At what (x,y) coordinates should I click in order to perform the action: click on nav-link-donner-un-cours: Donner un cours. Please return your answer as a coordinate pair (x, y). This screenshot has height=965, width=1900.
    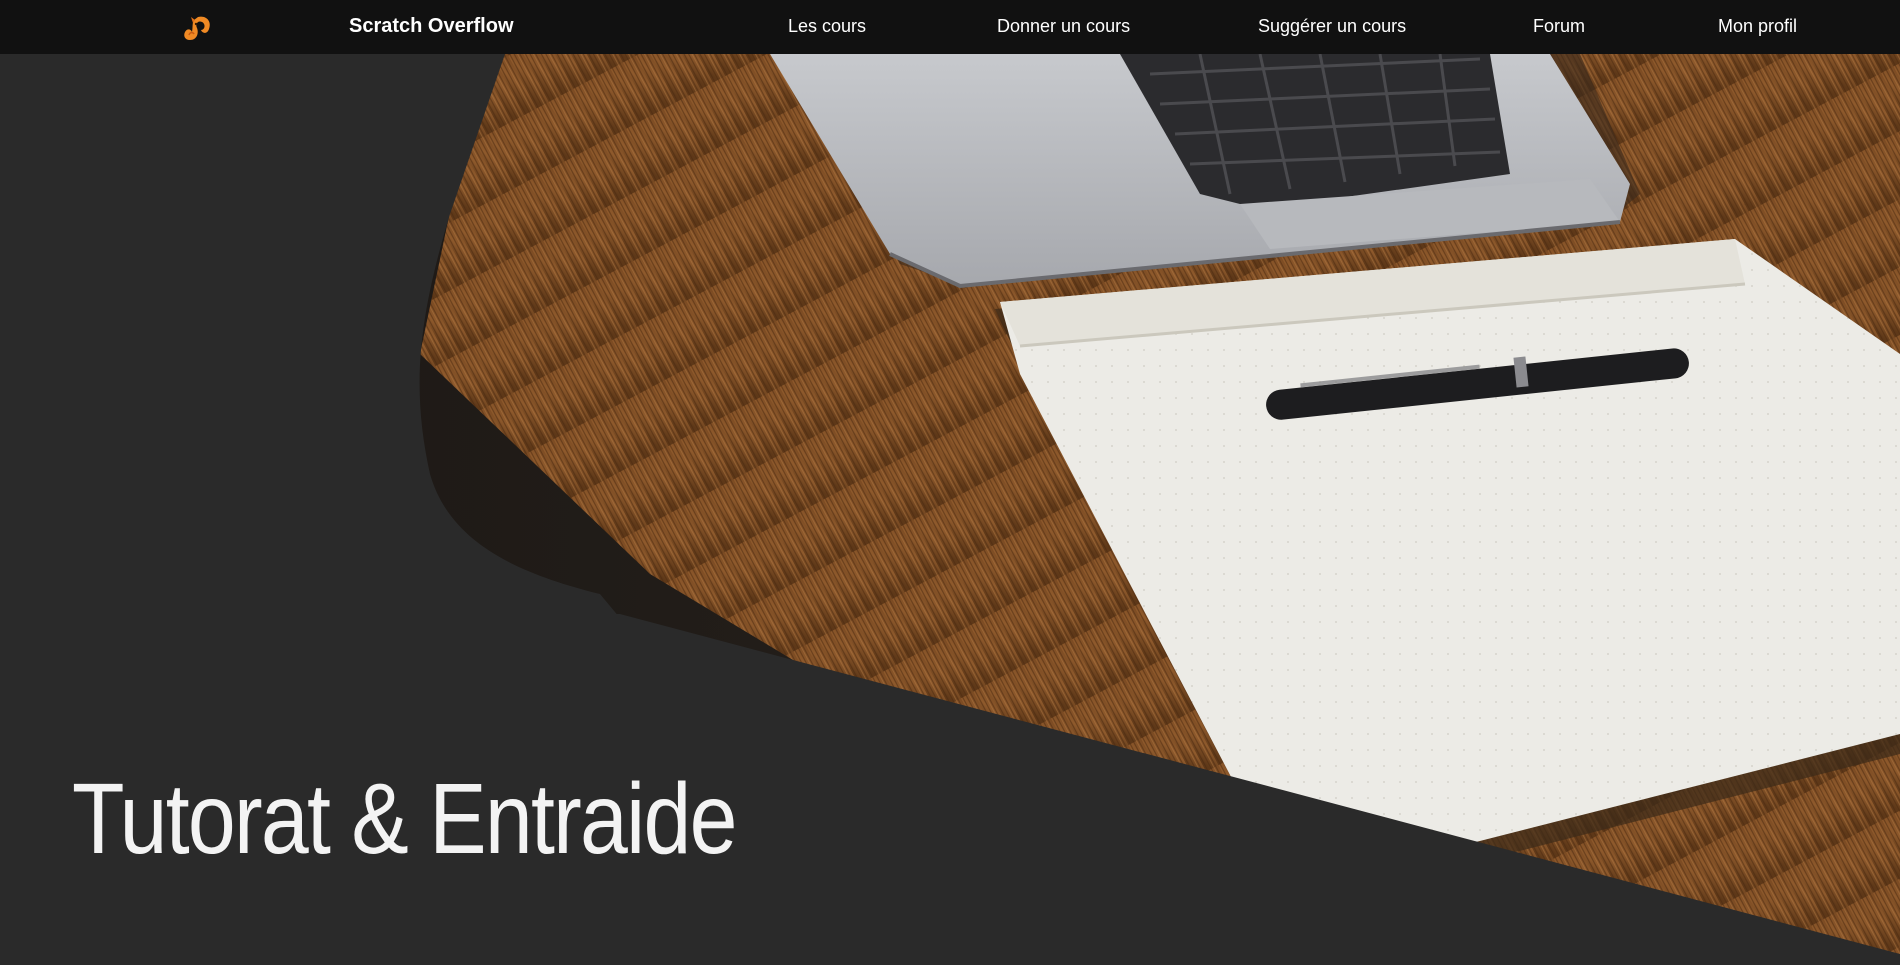
    Looking at the image, I should click on (1063, 26).